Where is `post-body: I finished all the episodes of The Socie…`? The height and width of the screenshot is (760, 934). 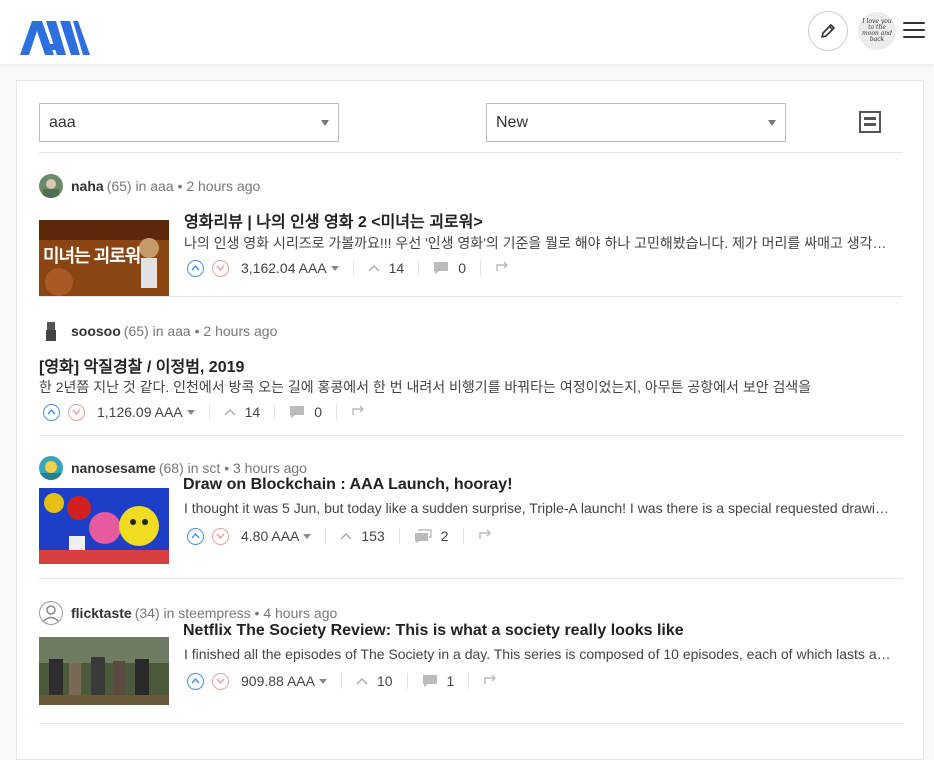 post-body: I finished all the episodes of The Socie… is located at coordinates (540, 654).